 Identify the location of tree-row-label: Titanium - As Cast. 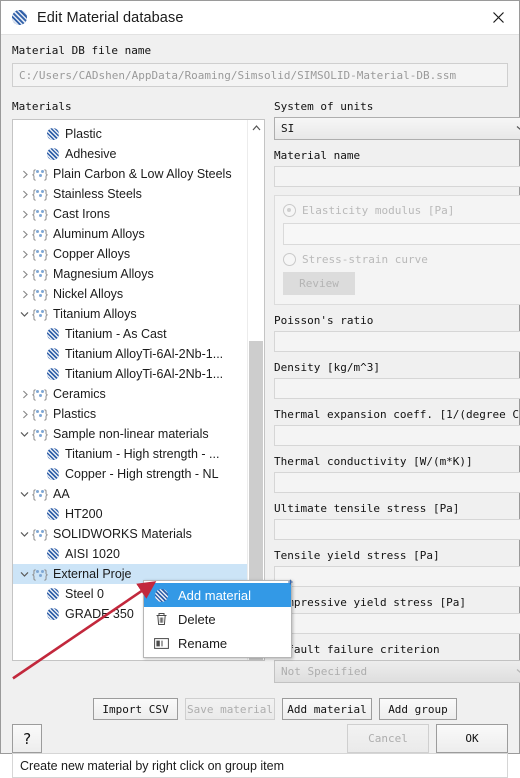
(116, 334).